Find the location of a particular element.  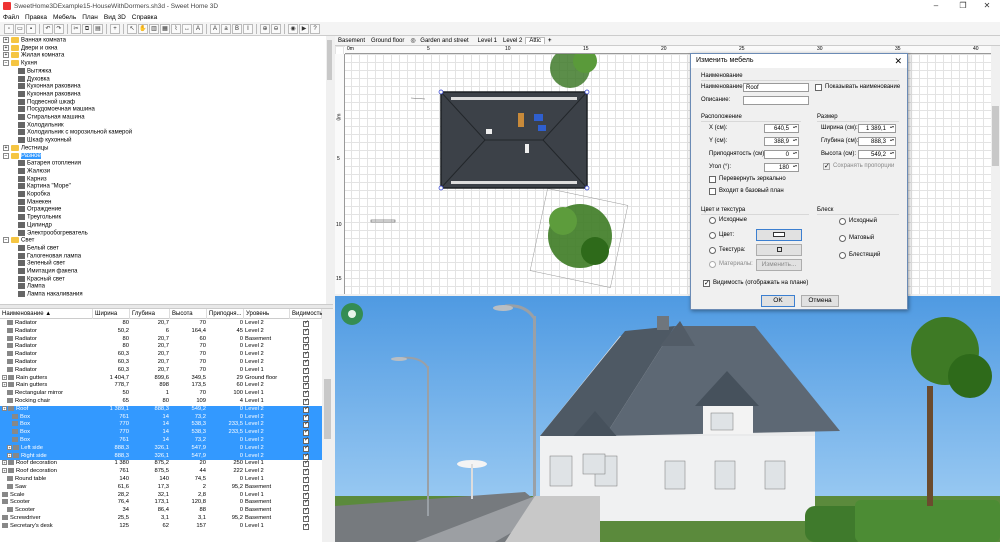

width-spinner: 1 389,1 is located at coordinates (877, 128).